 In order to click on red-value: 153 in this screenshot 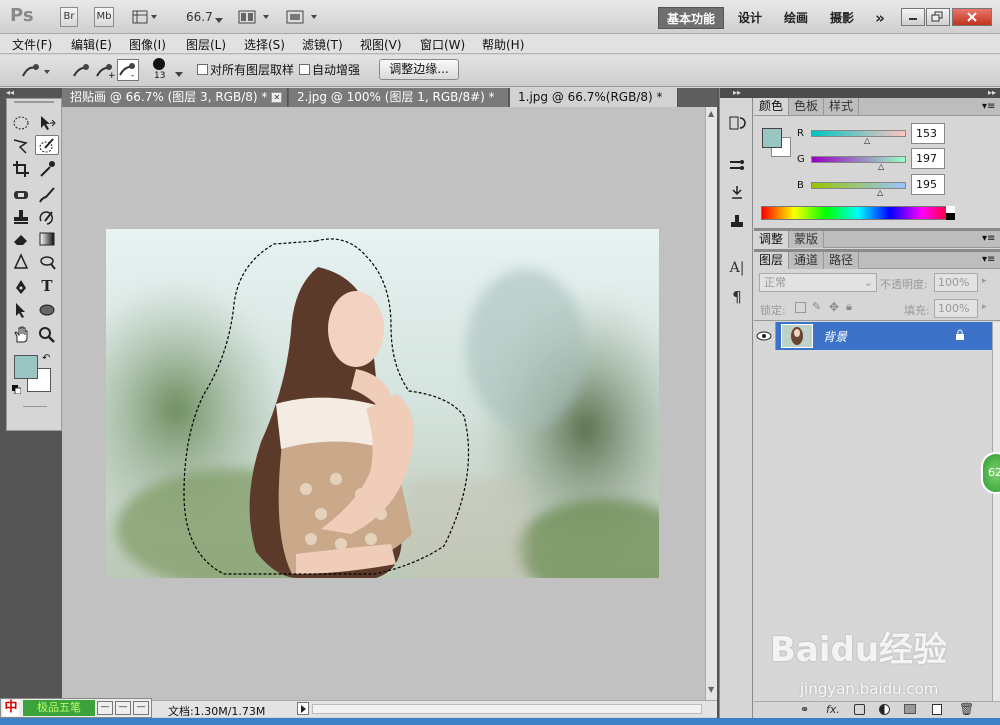, I will do `click(928, 133)`.